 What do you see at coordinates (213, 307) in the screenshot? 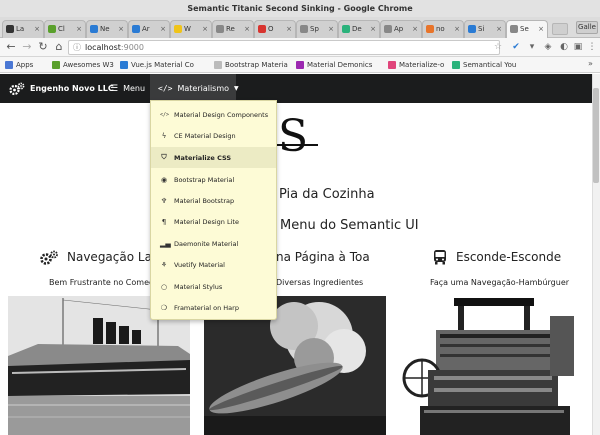
I see `menu-item: ❍ Framaterial on Harp` at bounding box center [213, 307].